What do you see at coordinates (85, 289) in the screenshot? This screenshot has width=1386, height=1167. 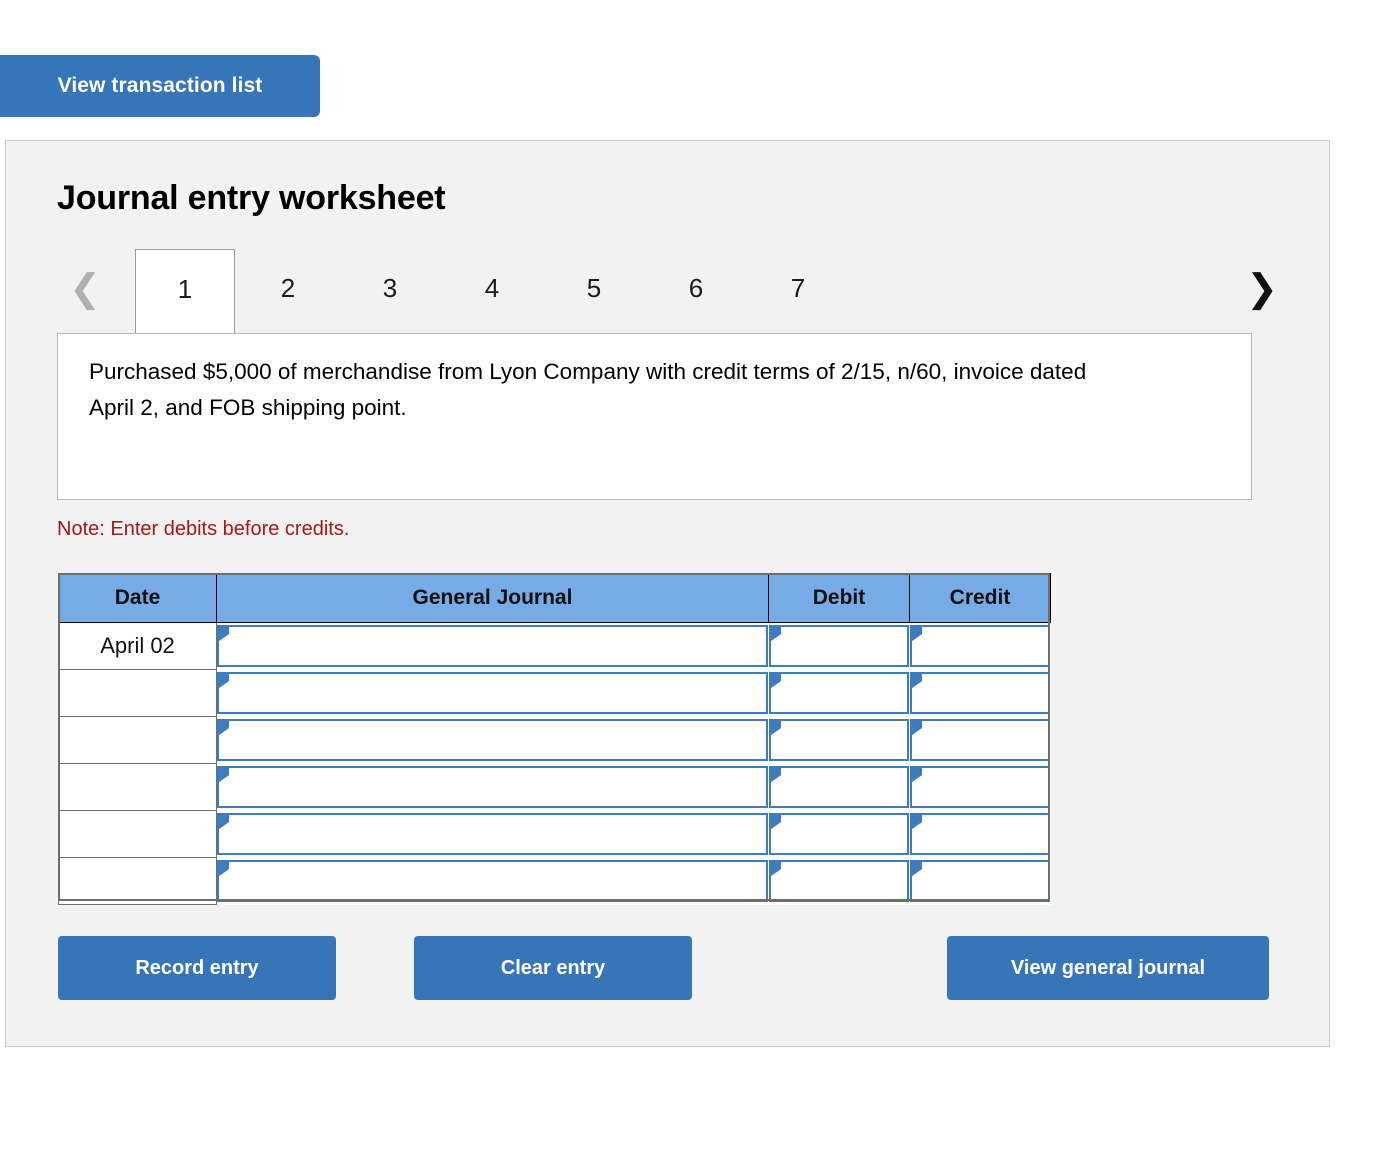 I see `chevron-left-icon: ❮` at bounding box center [85, 289].